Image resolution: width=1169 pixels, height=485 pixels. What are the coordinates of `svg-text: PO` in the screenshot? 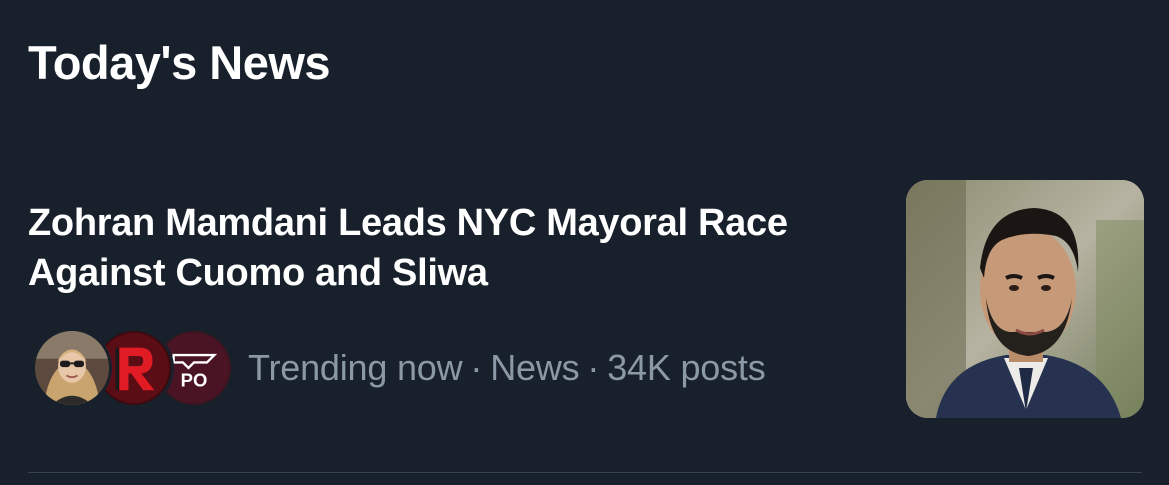 It's located at (194, 380).